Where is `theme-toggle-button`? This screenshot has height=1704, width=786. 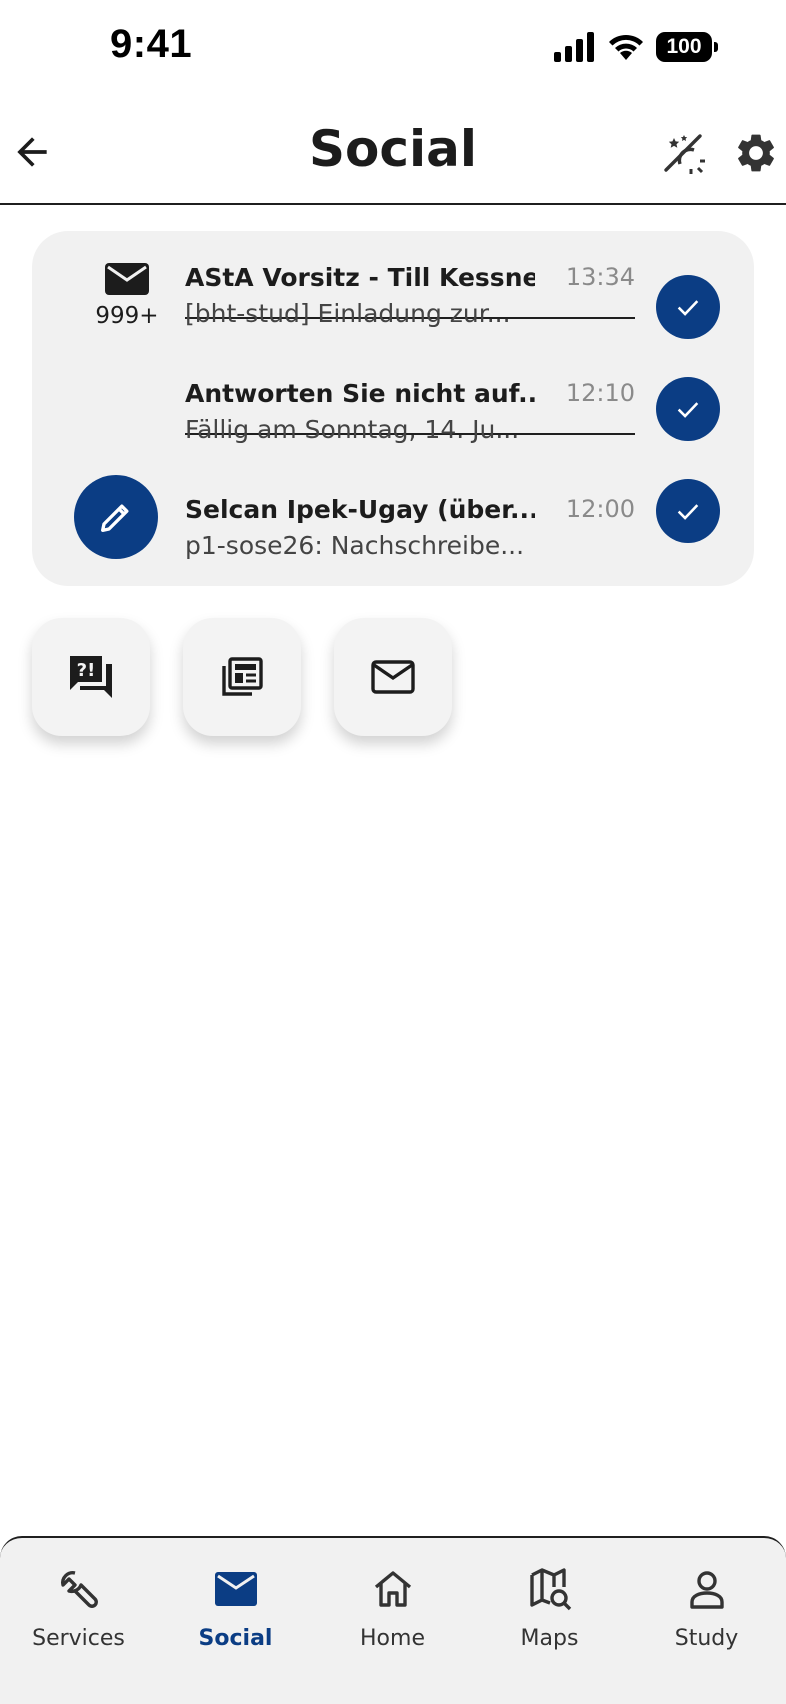 theme-toggle-button is located at coordinates (683, 153).